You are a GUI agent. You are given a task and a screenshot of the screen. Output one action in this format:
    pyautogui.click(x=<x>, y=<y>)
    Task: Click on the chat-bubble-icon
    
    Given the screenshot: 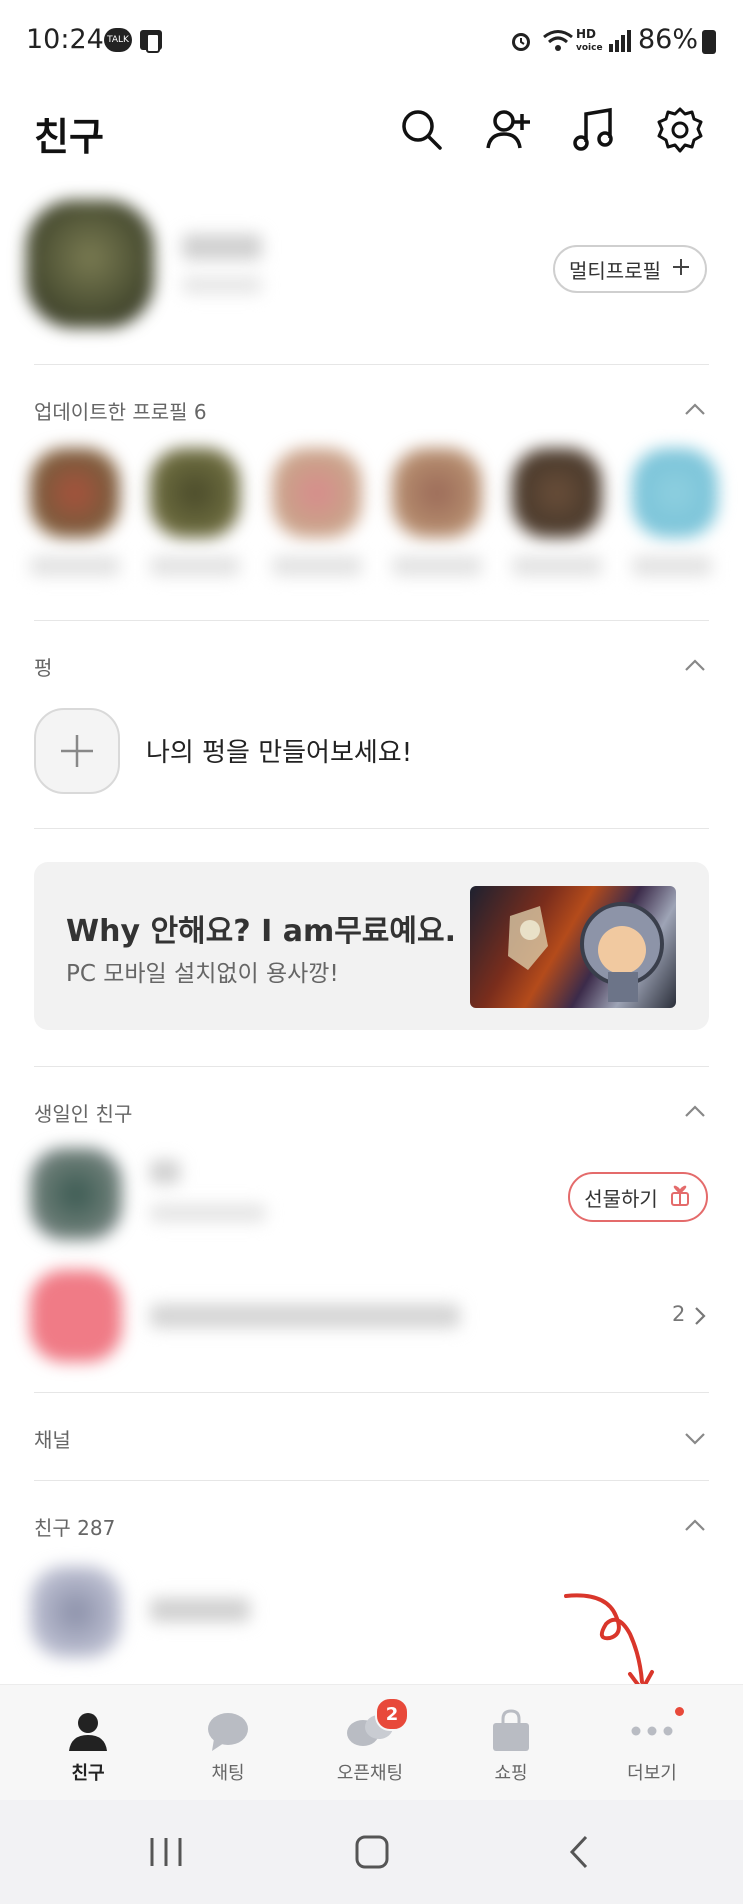 What is the action you would take?
    pyautogui.click(x=228, y=1731)
    